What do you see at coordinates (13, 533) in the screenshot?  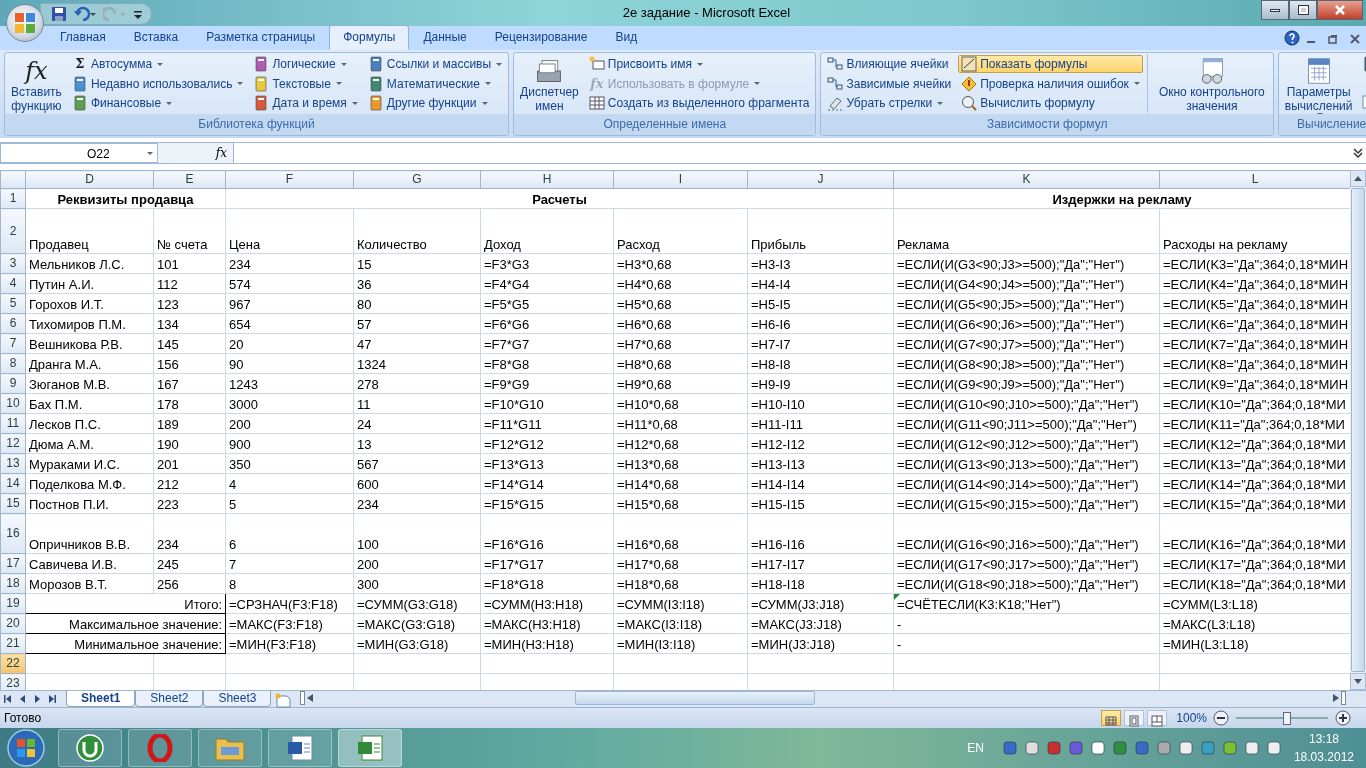 I see `row-header: 16` at bounding box center [13, 533].